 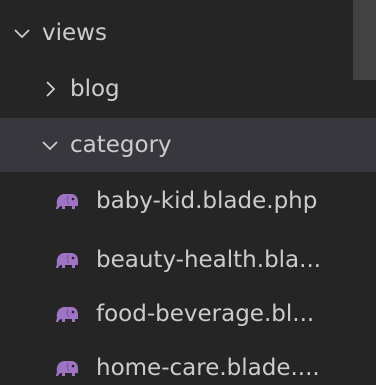 What do you see at coordinates (364, 40) in the screenshot?
I see `scrollbar-thumb` at bounding box center [364, 40].